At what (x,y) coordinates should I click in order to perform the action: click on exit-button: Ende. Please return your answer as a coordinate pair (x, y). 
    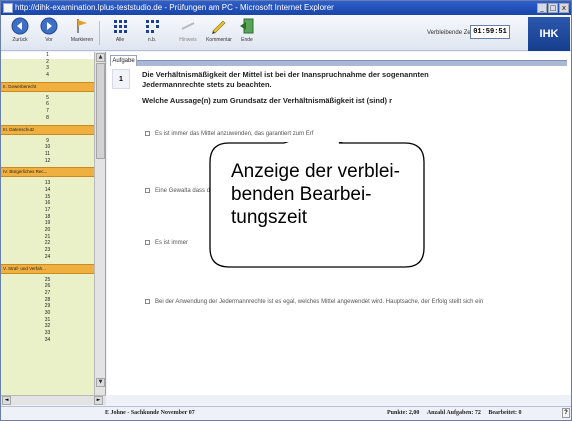
    Looking at the image, I should click on (247, 33).